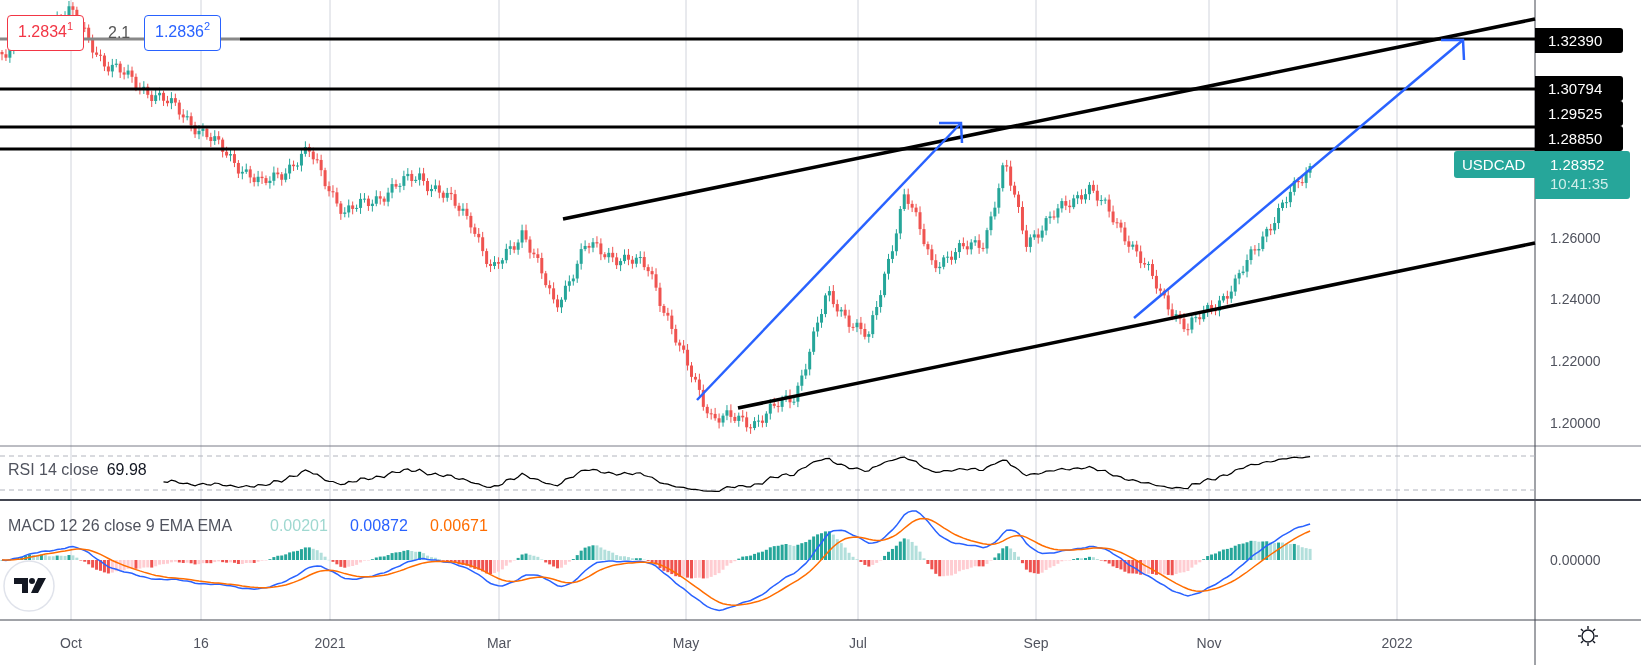  I want to click on price-level-tag: 1.29525, so click(1579, 113).